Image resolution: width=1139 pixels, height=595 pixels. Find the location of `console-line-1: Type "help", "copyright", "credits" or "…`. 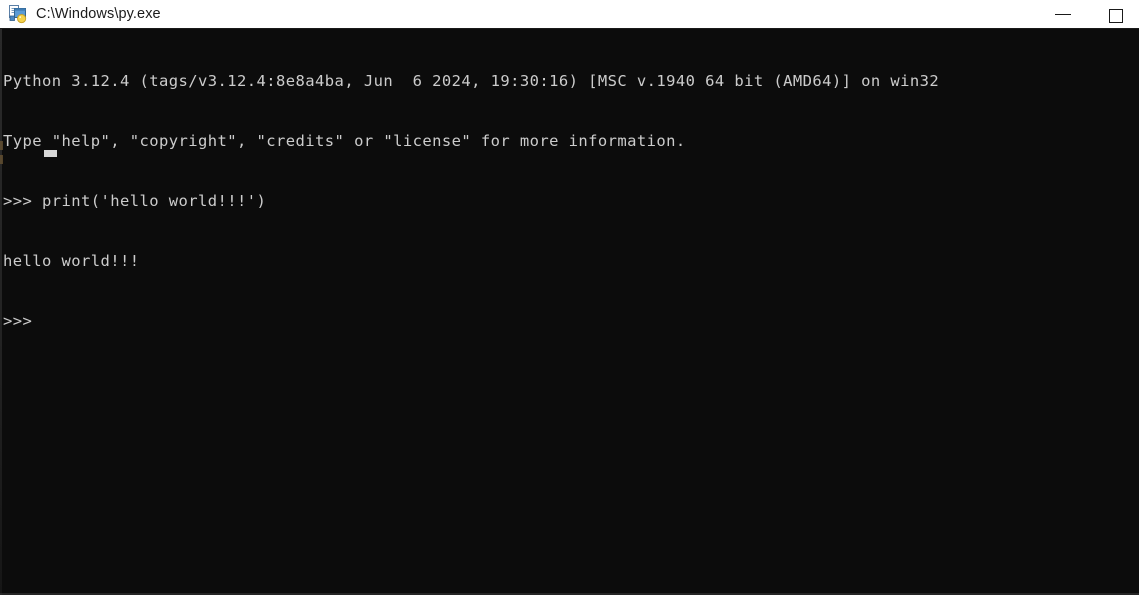

console-line-1: Type "help", "copyright", "credits" or "… is located at coordinates (344, 141).